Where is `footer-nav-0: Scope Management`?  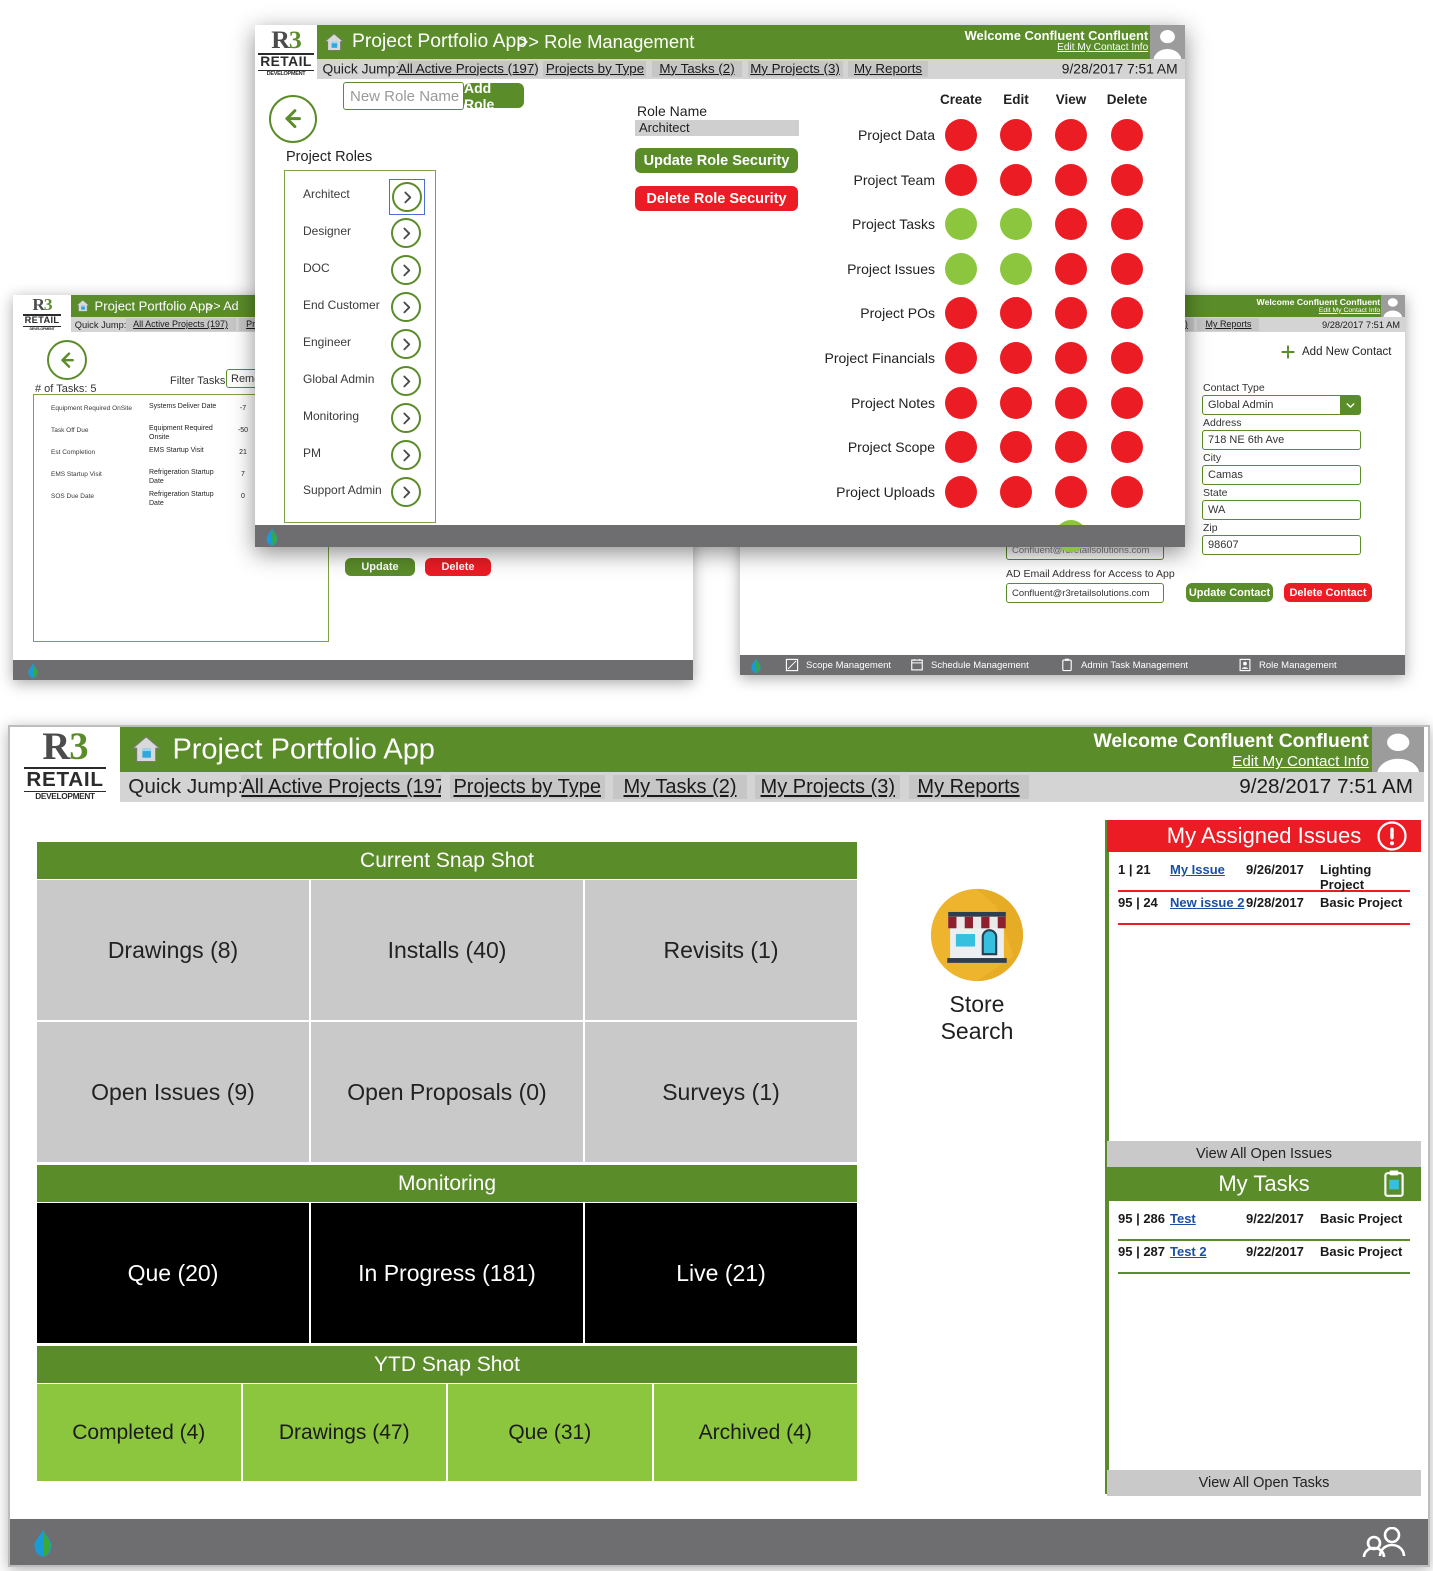
footer-nav-0: Scope Management is located at coordinates (838, 665).